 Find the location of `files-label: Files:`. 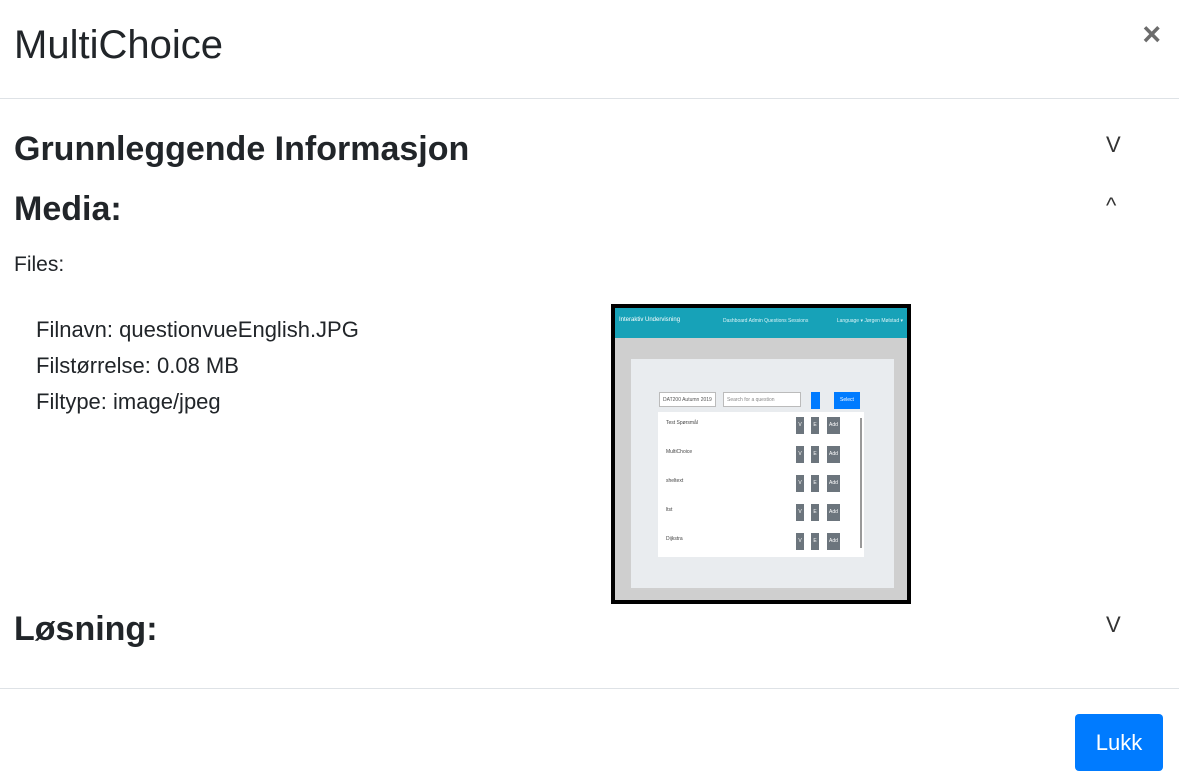

files-label: Files: is located at coordinates (39, 264).